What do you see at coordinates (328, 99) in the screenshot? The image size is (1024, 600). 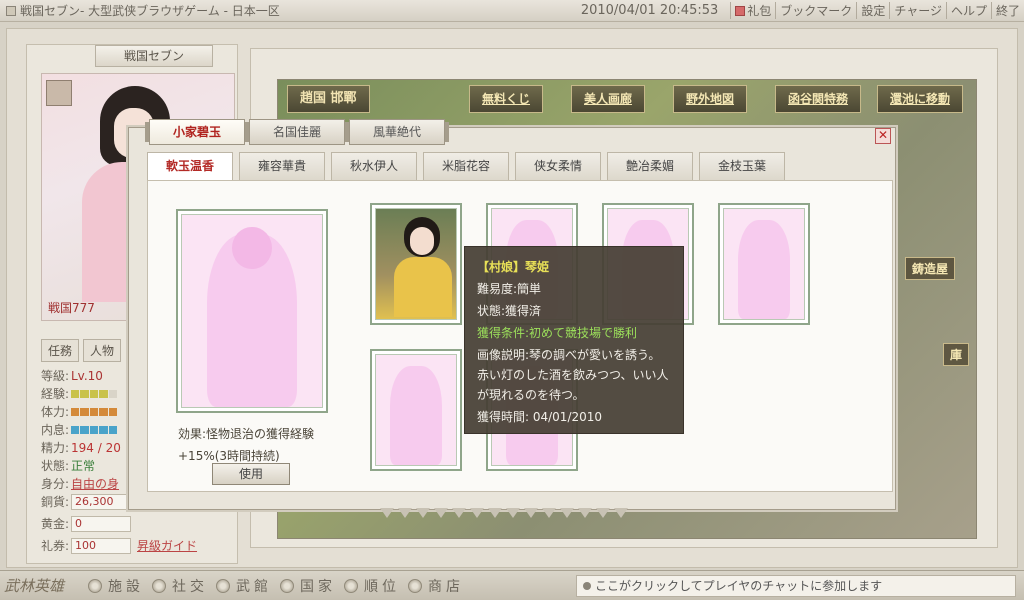 I see `location-title: 趙国 邯鄲` at bounding box center [328, 99].